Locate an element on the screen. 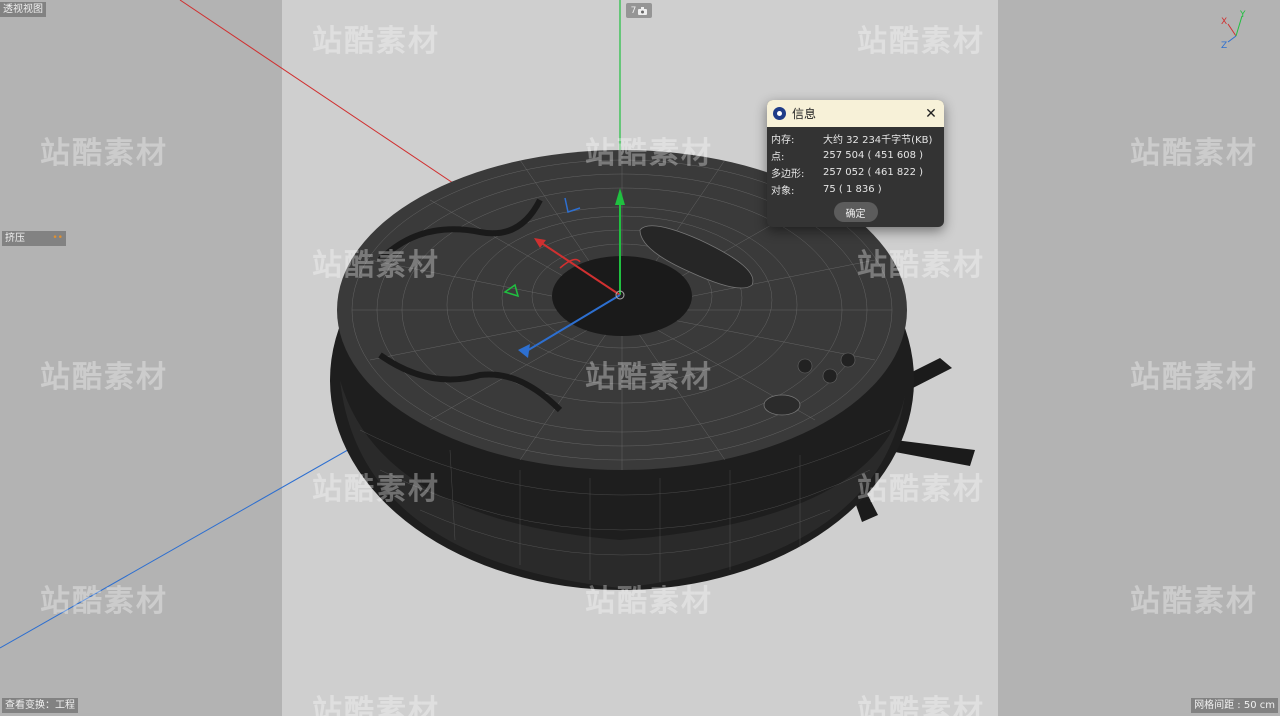  axis-orientation-gizmo: X Y Z is located at coordinates (1233, 30).